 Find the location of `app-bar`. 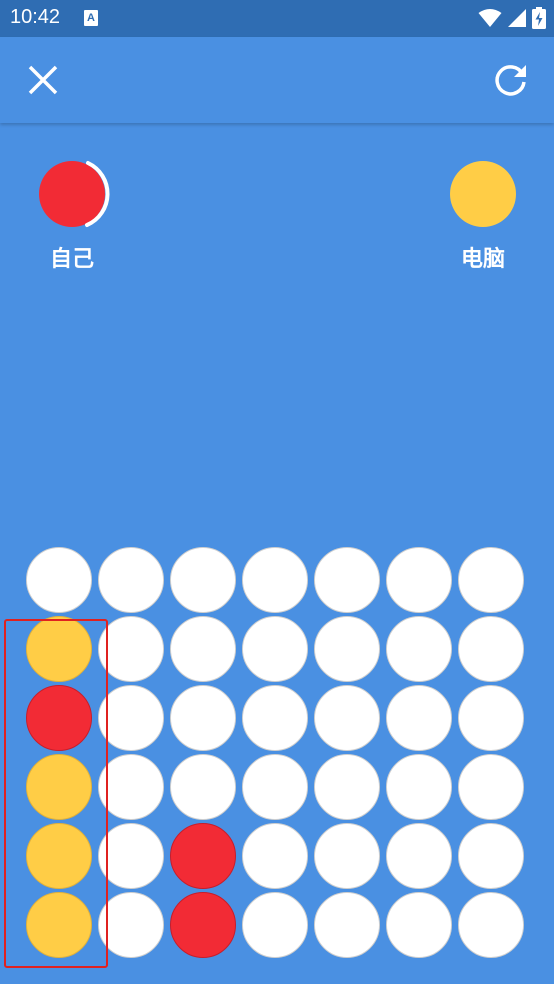

app-bar is located at coordinates (277, 80).